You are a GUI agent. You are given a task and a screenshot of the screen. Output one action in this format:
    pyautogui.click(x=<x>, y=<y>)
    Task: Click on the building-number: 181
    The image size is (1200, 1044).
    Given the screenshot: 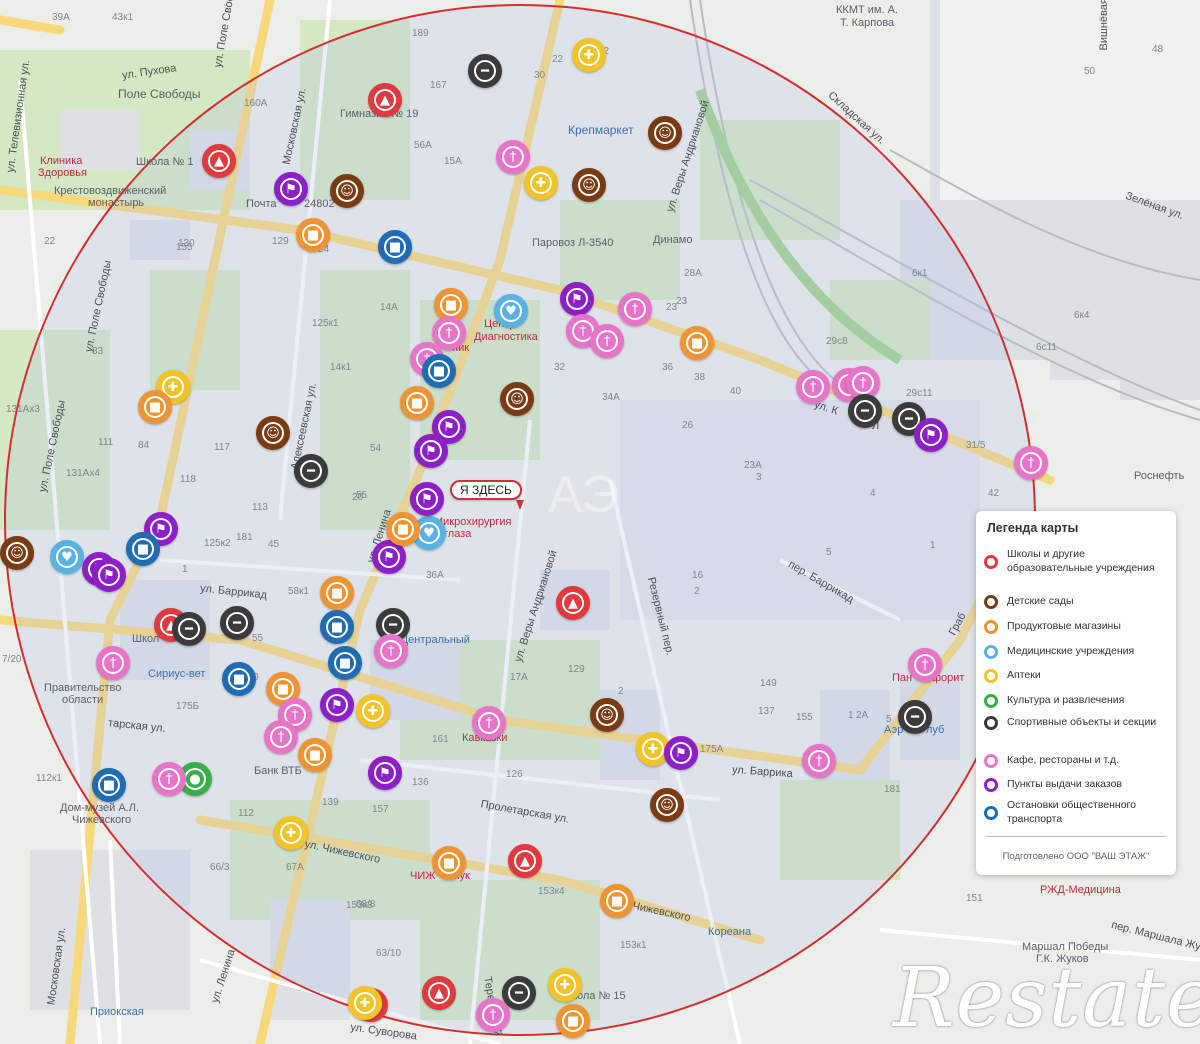 What is the action you would take?
    pyautogui.click(x=244, y=537)
    